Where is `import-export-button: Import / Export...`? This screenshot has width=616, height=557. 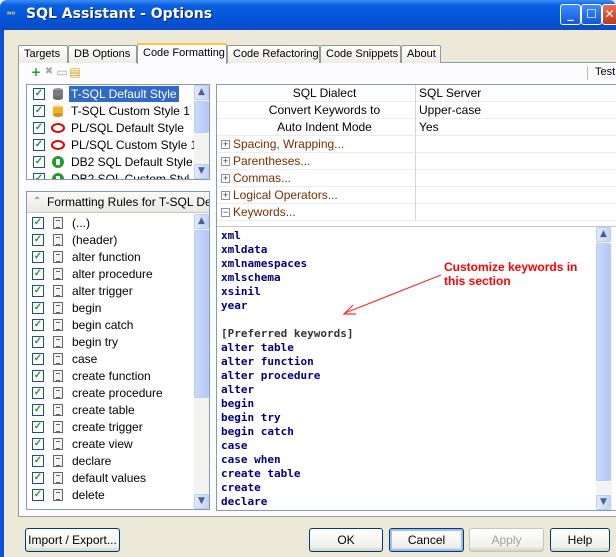 import-export-button: Import / Export... is located at coordinates (72, 540).